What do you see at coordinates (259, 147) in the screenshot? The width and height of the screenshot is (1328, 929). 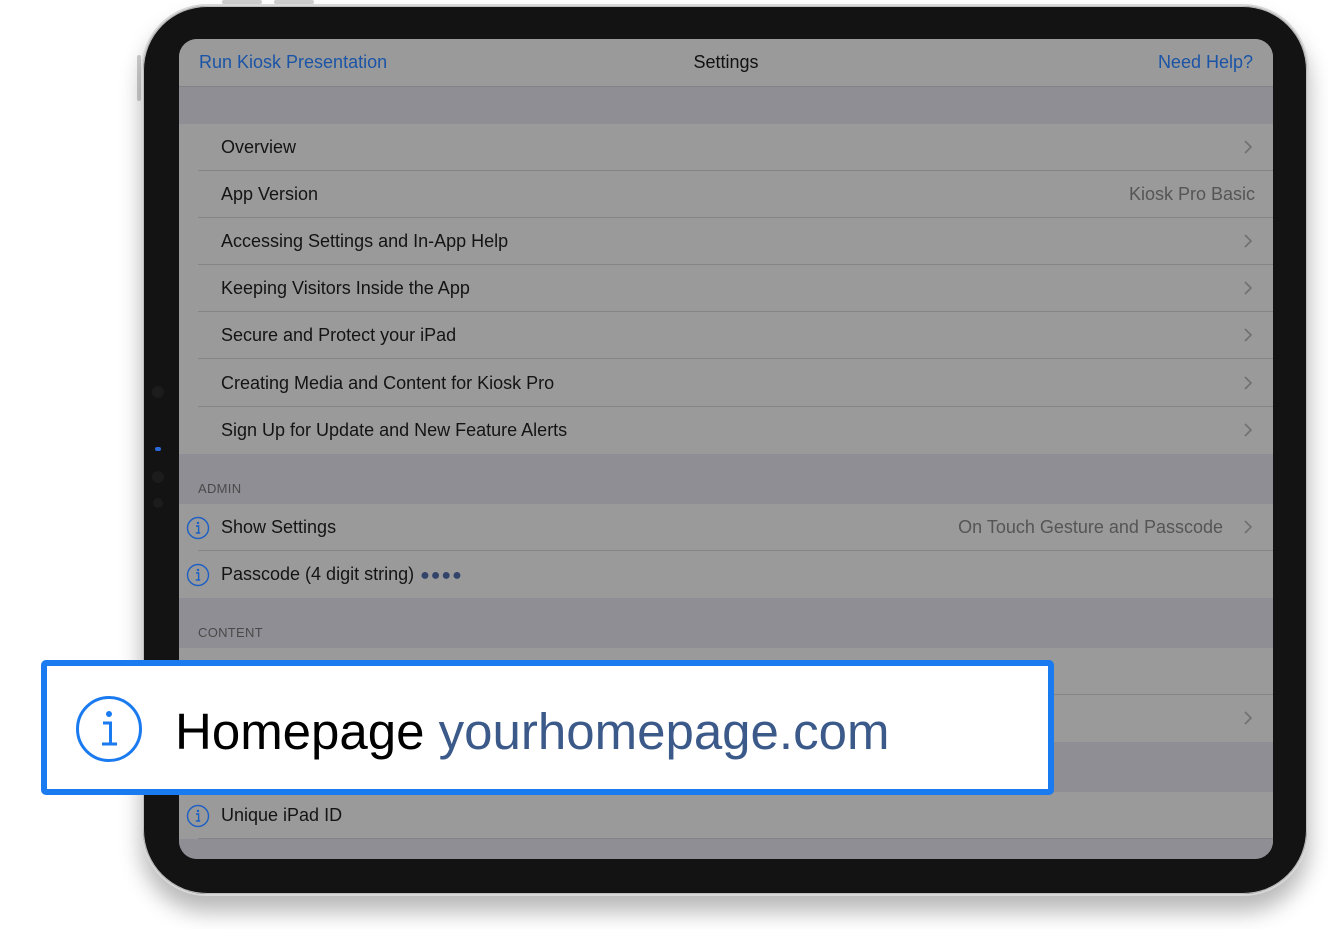 I see `row-label: Overview` at bounding box center [259, 147].